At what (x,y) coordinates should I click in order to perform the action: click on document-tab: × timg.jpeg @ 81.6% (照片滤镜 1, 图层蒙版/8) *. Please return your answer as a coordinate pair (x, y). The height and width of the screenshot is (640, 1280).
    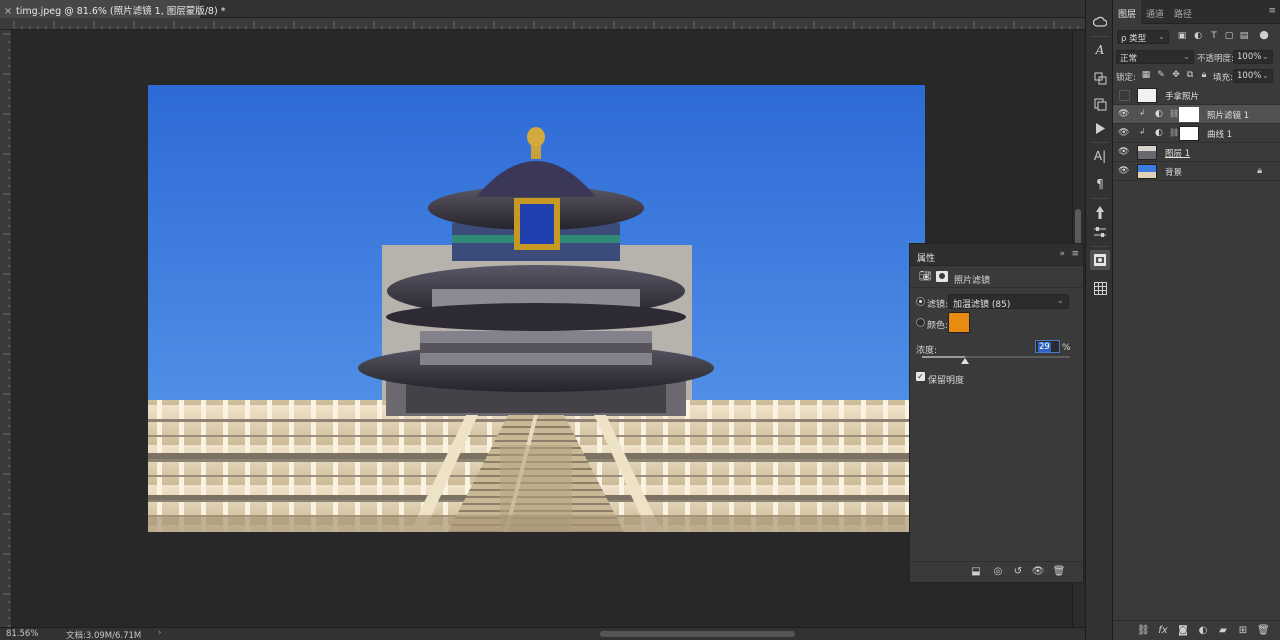
    Looking at the image, I should click on (112, 9).